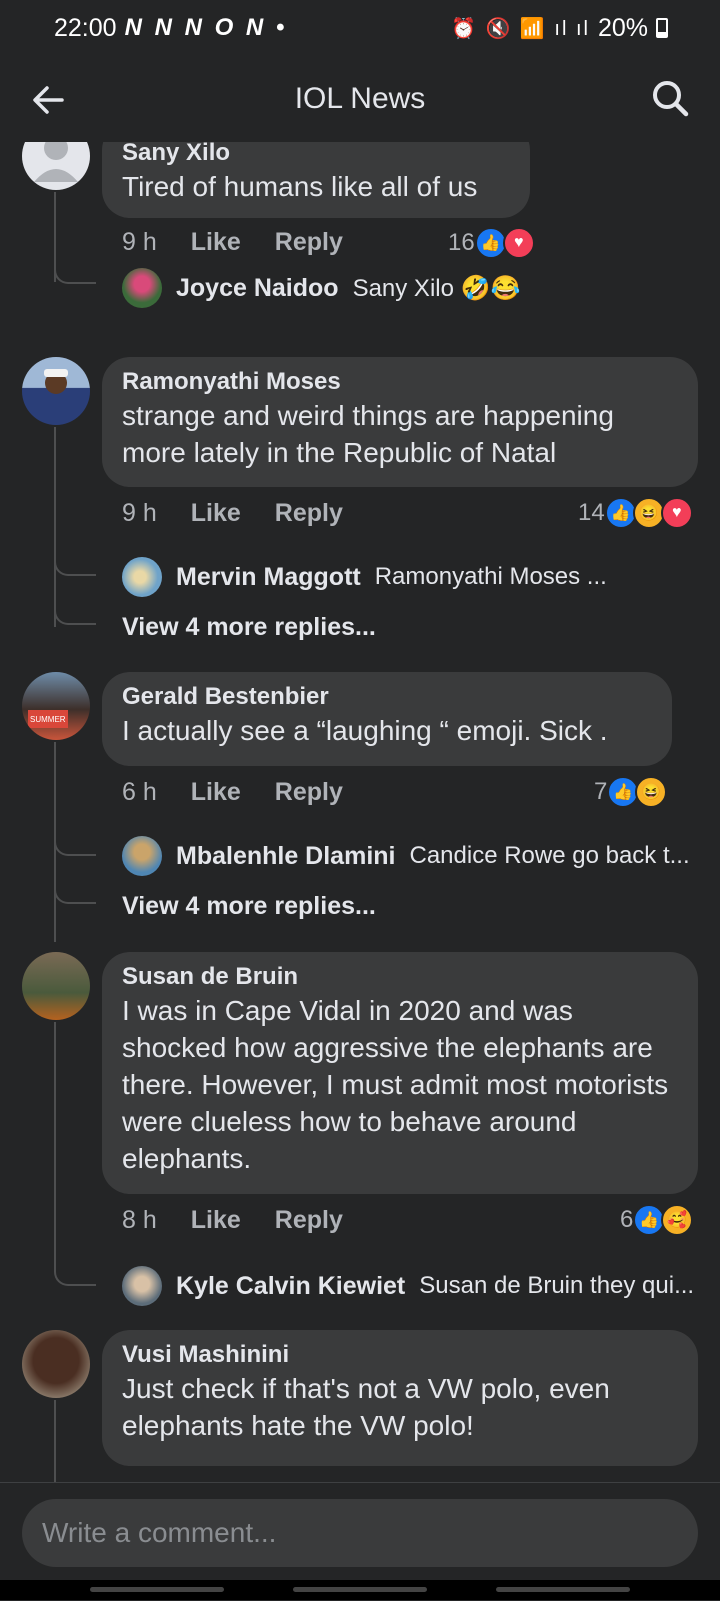 Image resolution: width=720 pixels, height=1601 pixels. Describe the element at coordinates (290, 1286) in the screenshot. I see `reply-author: Kyle Calvin Kiewiet` at that location.